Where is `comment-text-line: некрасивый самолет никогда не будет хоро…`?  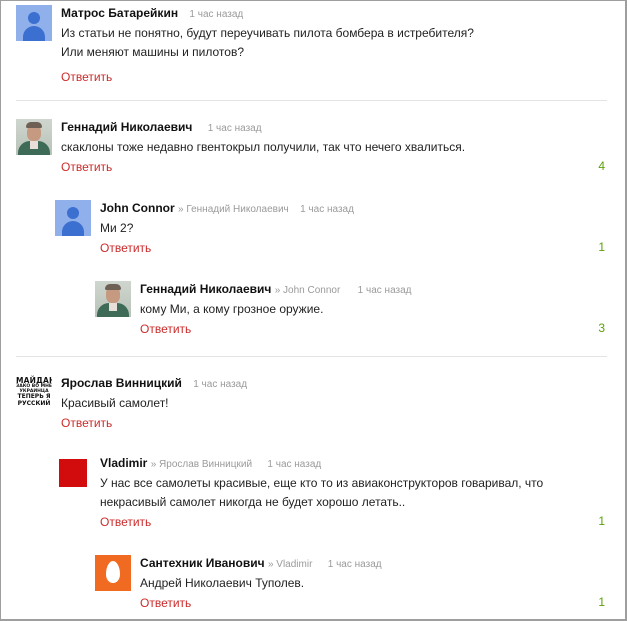 comment-text-line: некрасивый самолет никогда не будет хоро… is located at coordinates (253, 502).